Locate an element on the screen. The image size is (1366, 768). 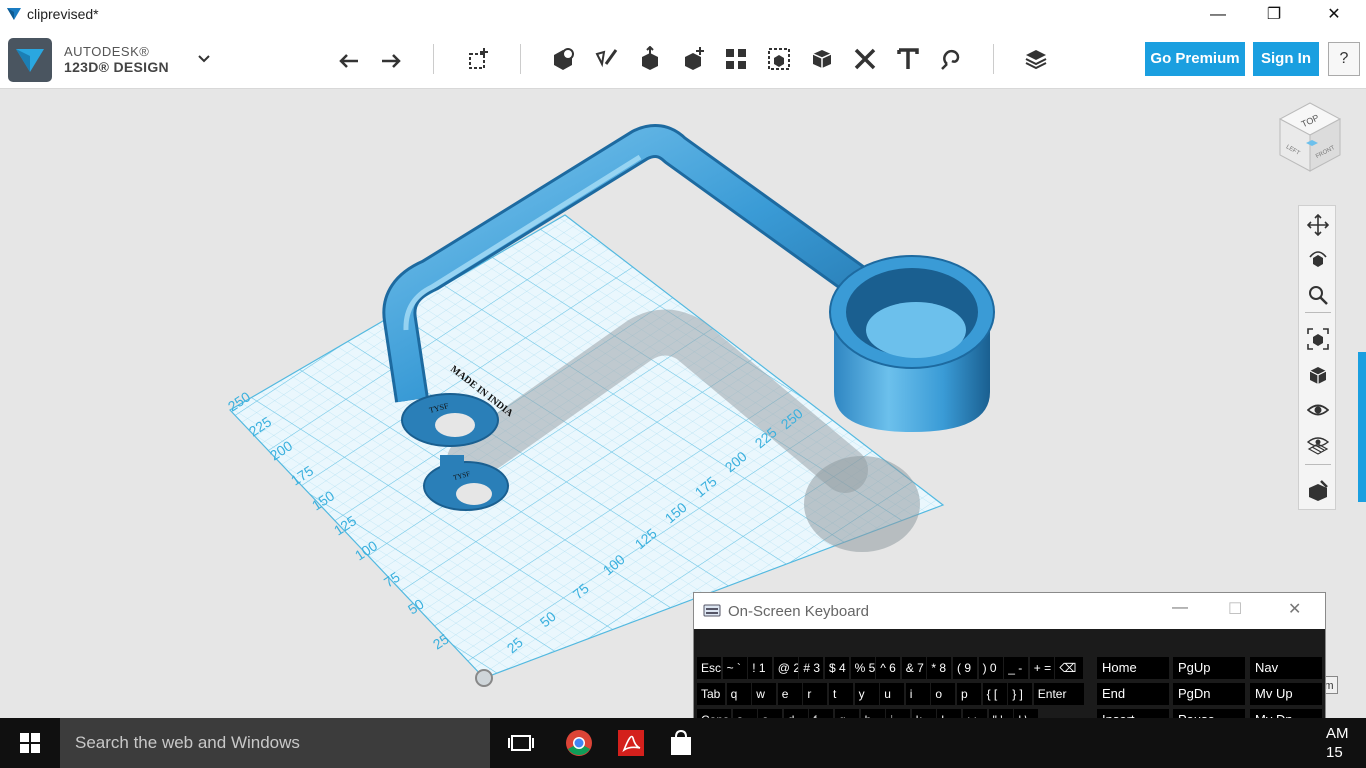
clip-upper is located at coordinates (450, 420).